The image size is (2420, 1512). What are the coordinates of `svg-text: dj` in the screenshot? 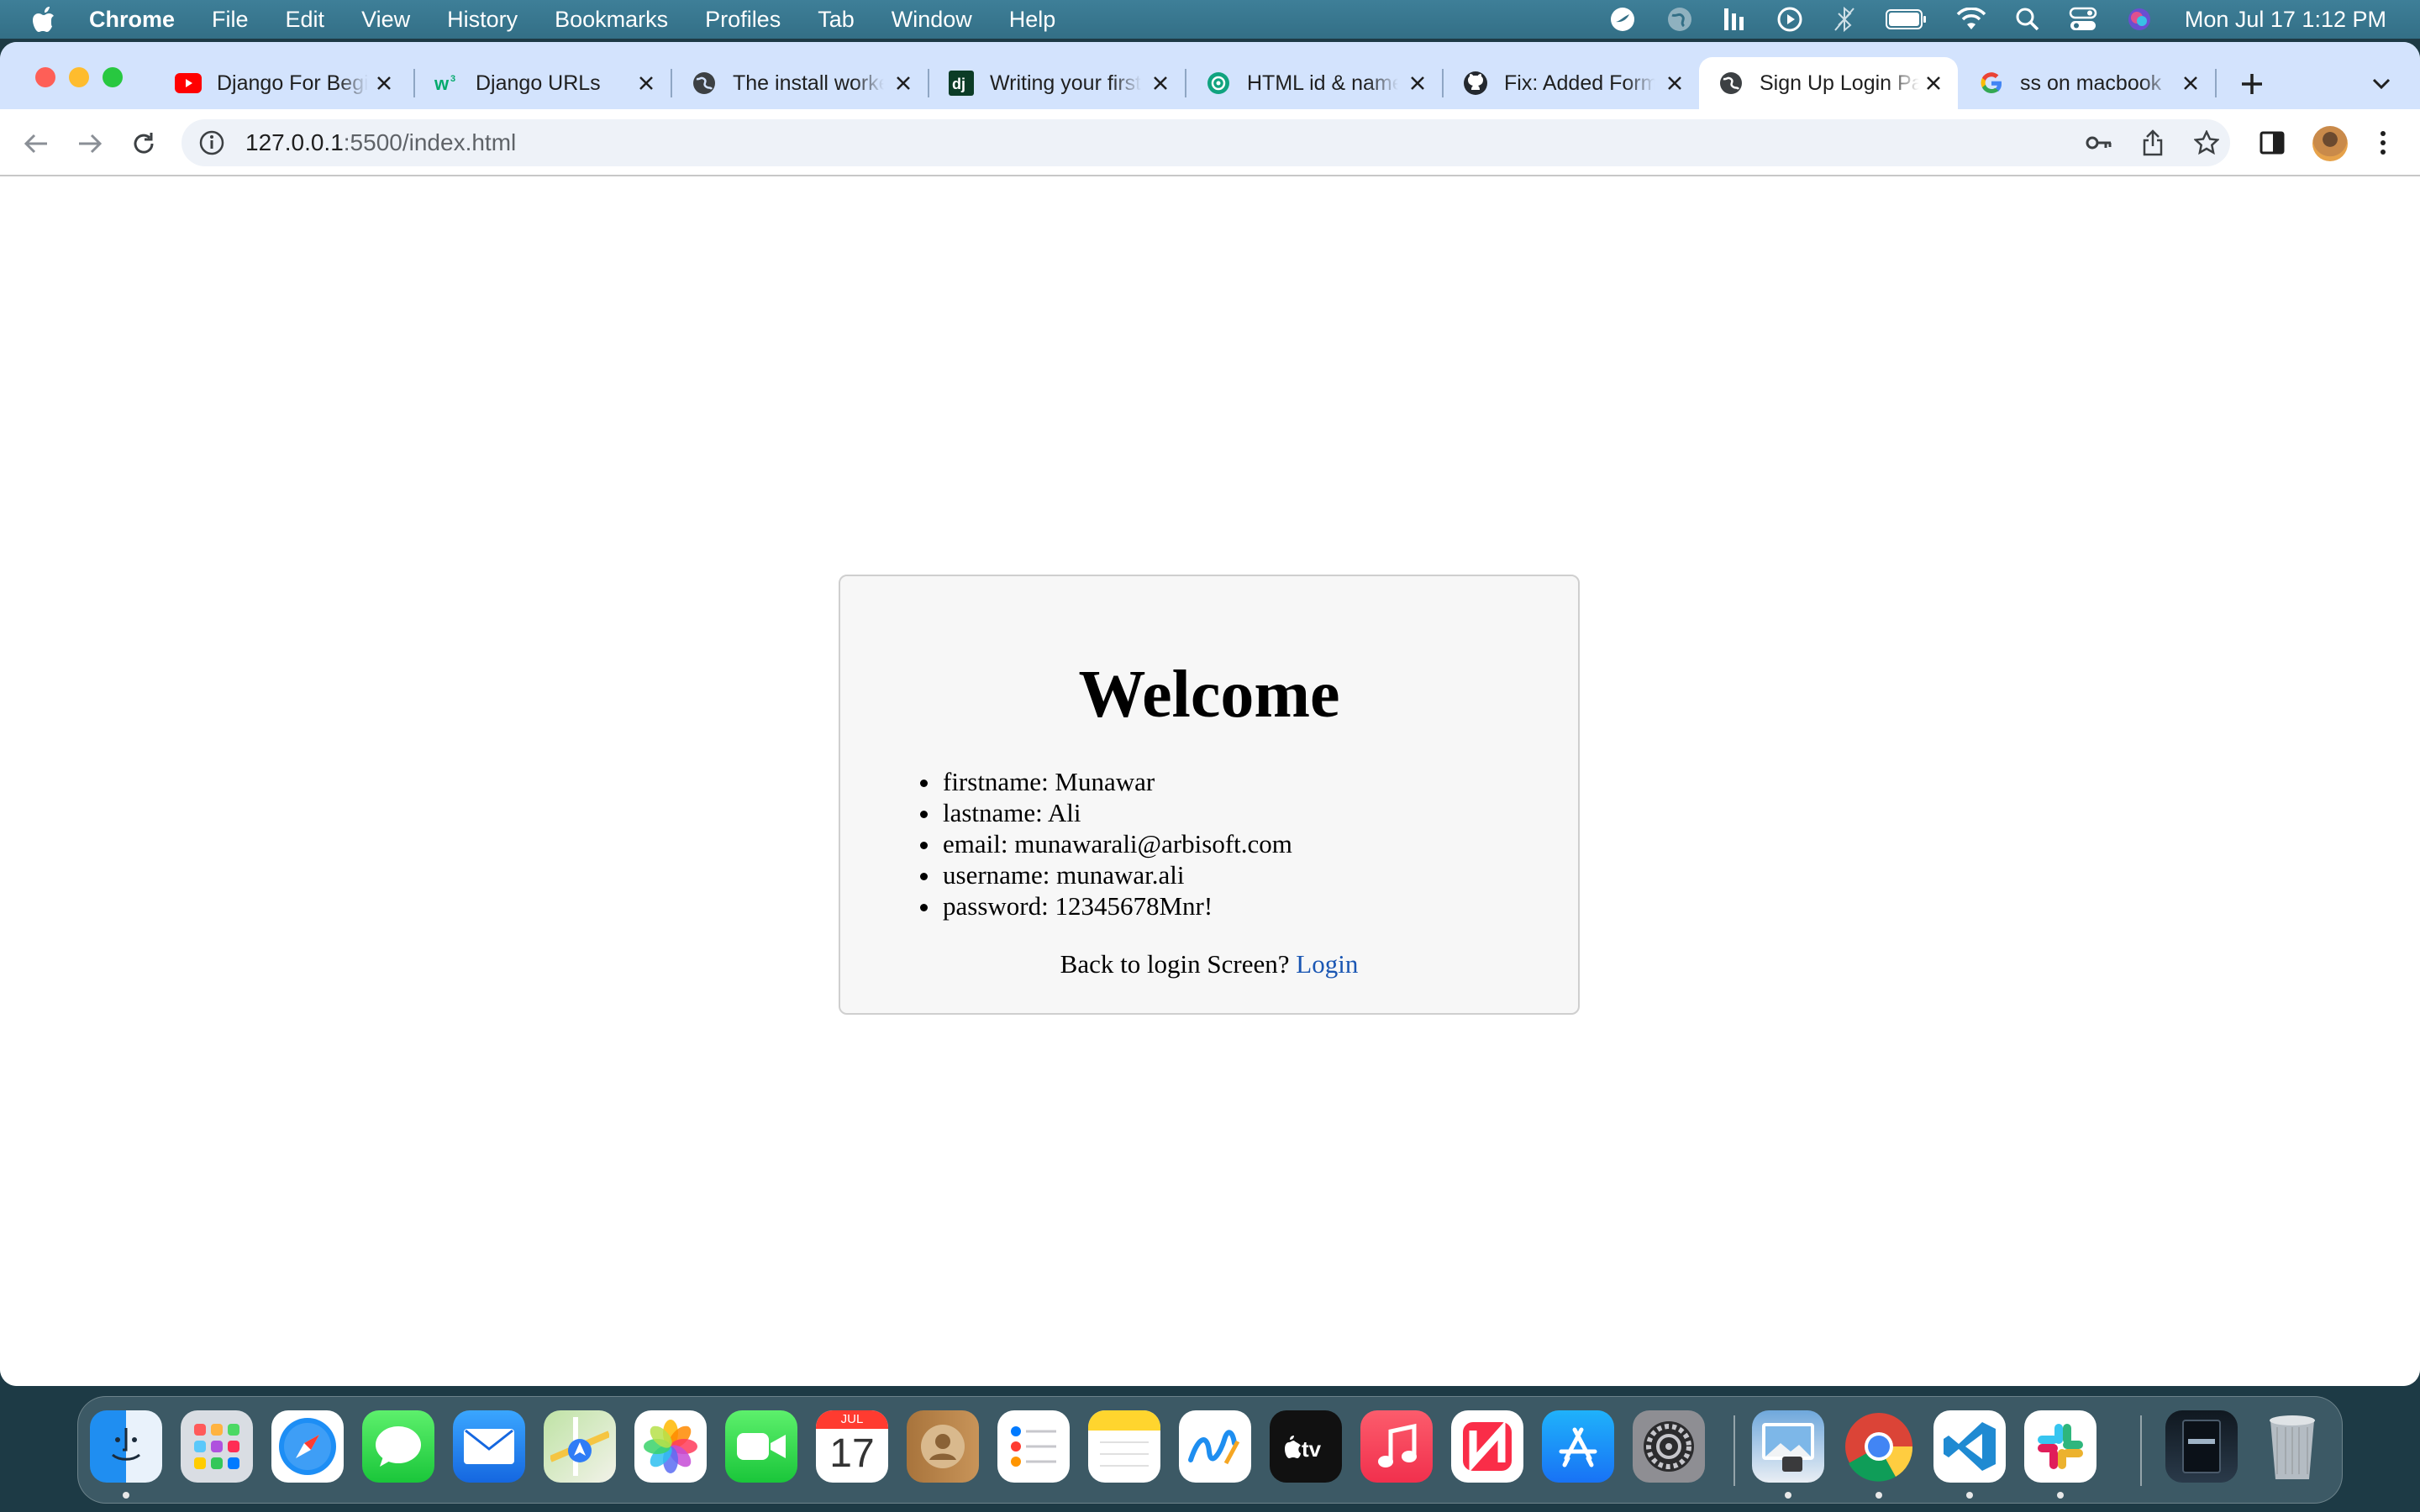 It's located at (959, 84).